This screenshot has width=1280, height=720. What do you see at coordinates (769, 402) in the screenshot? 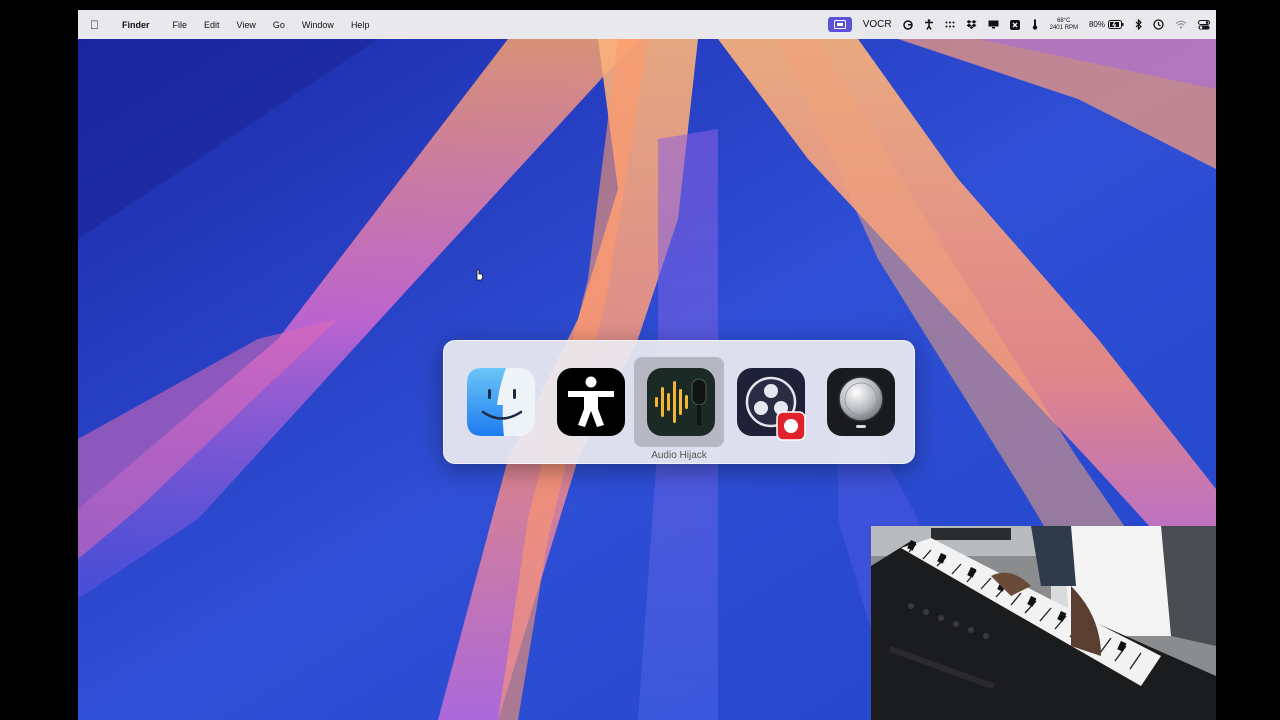
I see `switcher-app-obs` at bounding box center [769, 402].